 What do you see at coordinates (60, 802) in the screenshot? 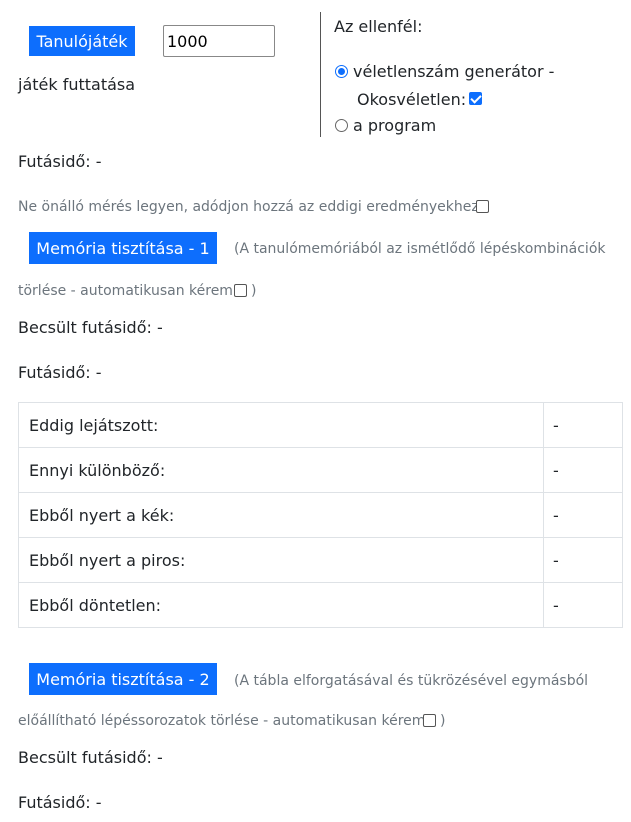
I see `memory-clear-2-runtime: Futásidő: -` at bounding box center [60, 802].